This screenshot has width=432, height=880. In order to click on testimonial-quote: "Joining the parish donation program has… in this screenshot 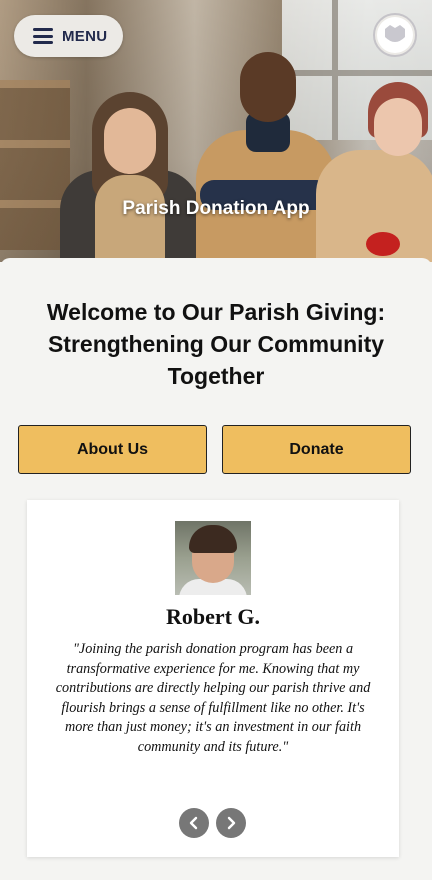, I will do `click(213, 698)`.